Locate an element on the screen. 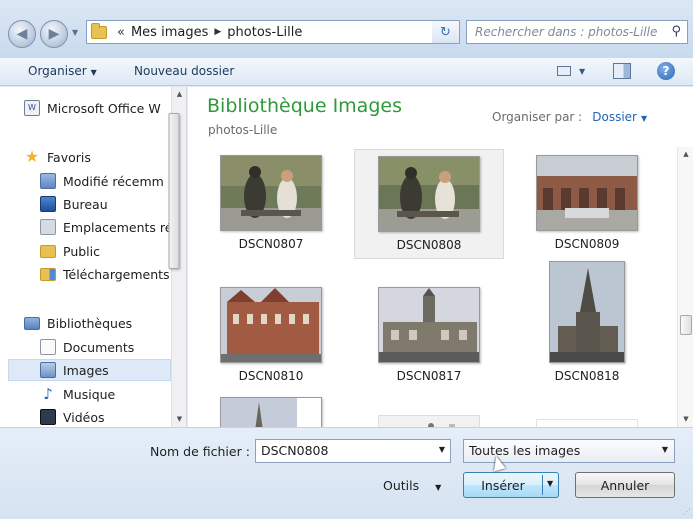 The height and width of the screenshot is (519, 693). nav-item-music: ♪ Musique is located at coordinates (105, 394).